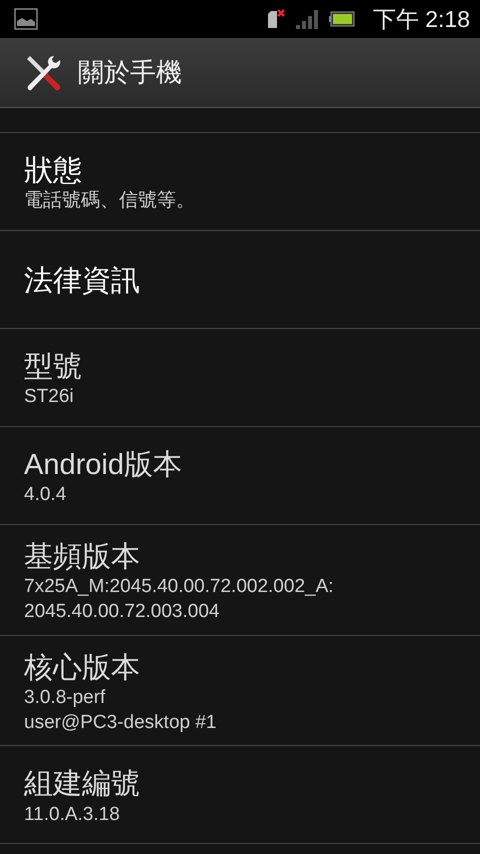 The width and height of the screenshot is (480, 854). What do you see at coordinates (121, 722) in the screenshot?
I see `setting-value: user@PC3-desktop #1` at bounding box center [121, 722].